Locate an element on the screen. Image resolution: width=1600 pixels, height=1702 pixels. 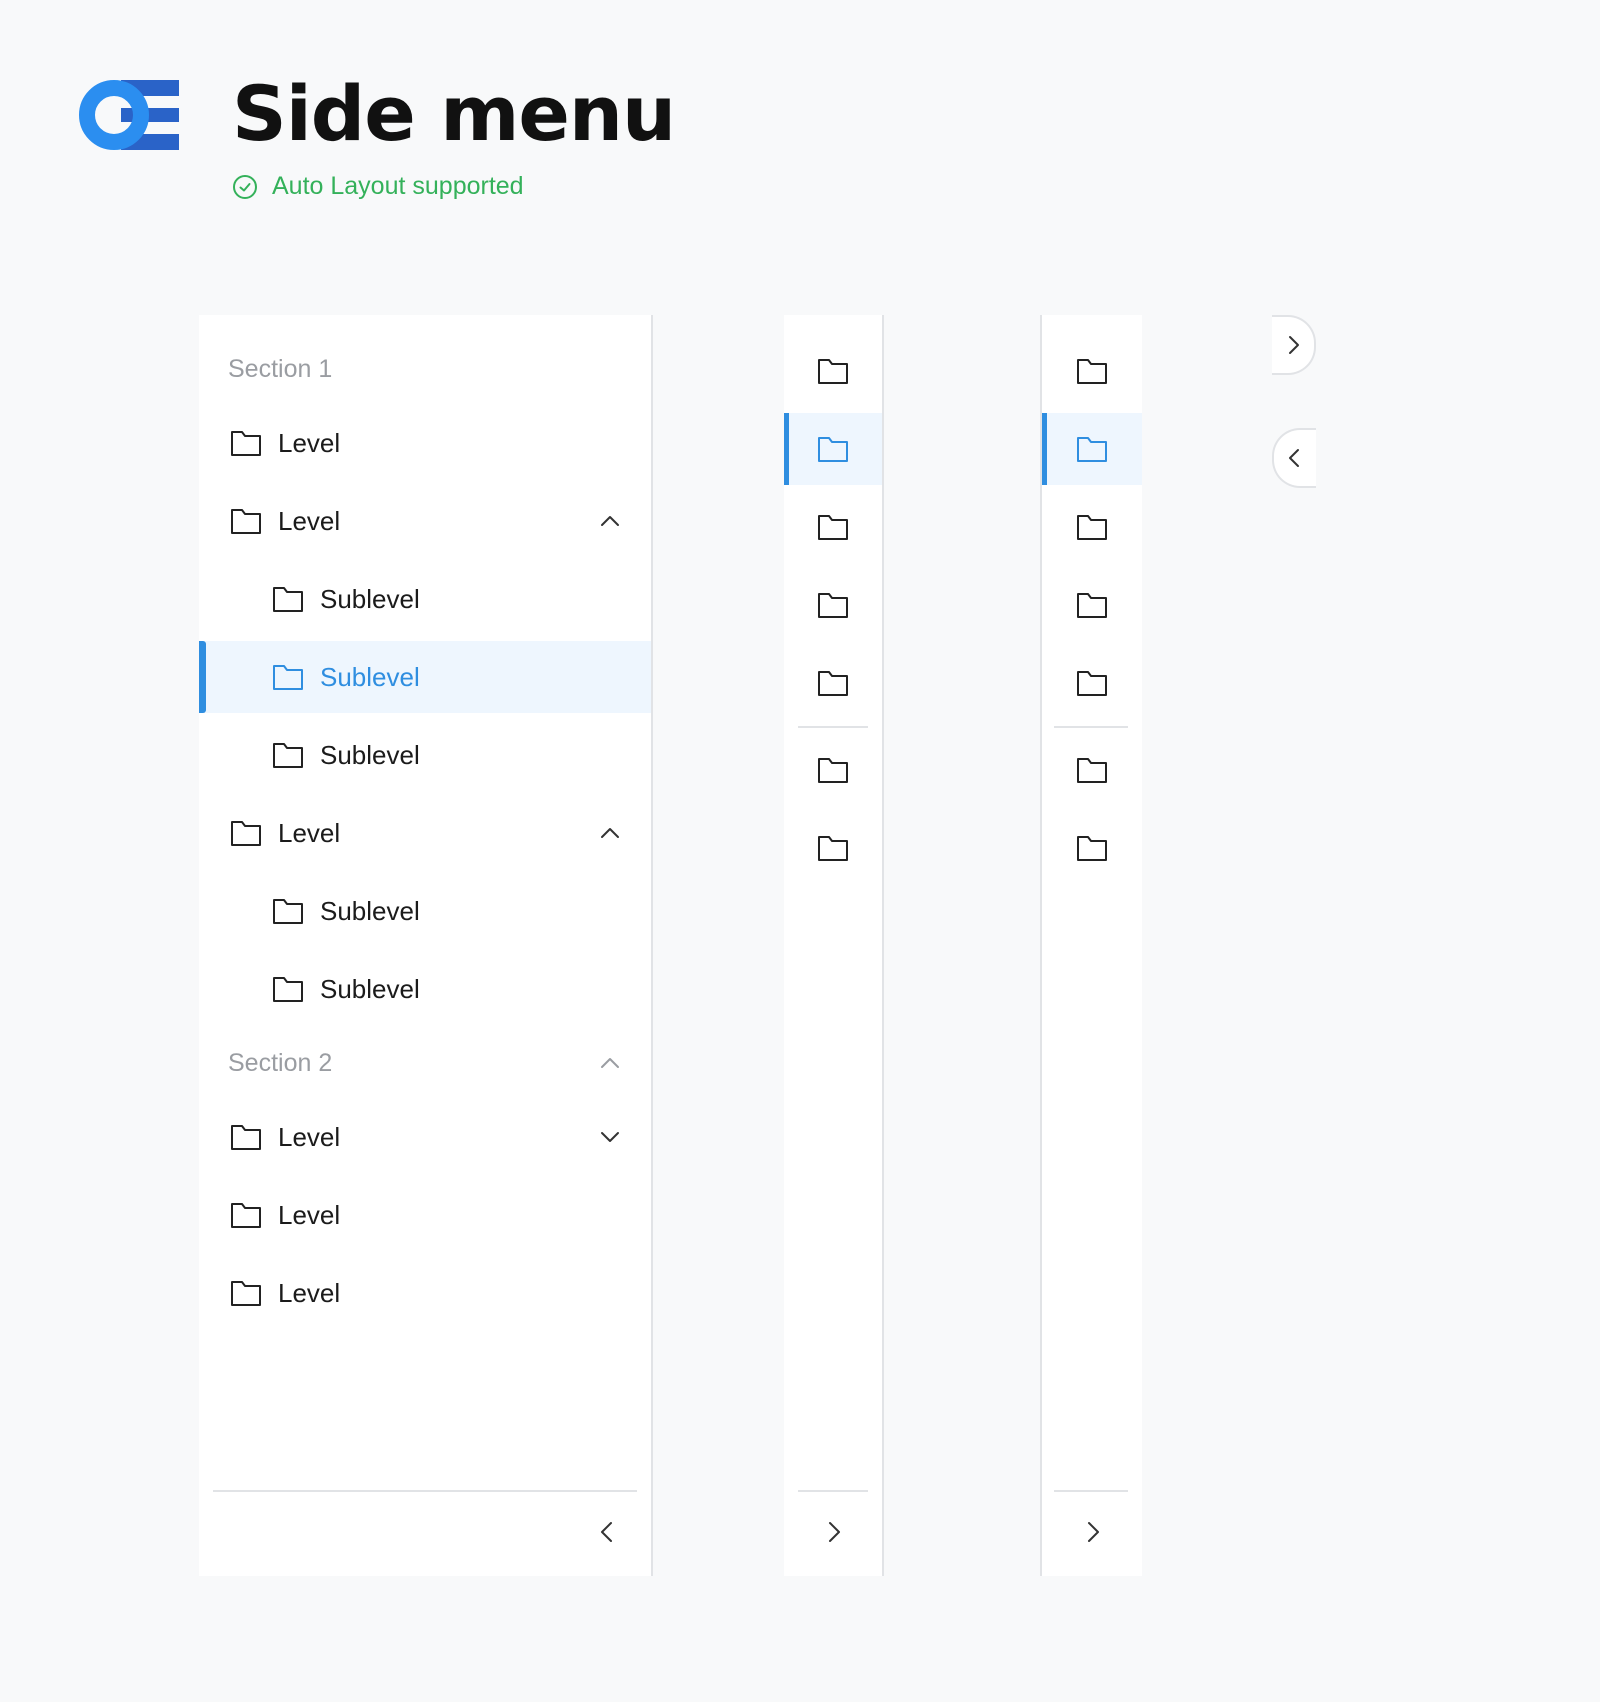
menu-item-sublevel-active: Sublevel is located at coordinates (425, 677).